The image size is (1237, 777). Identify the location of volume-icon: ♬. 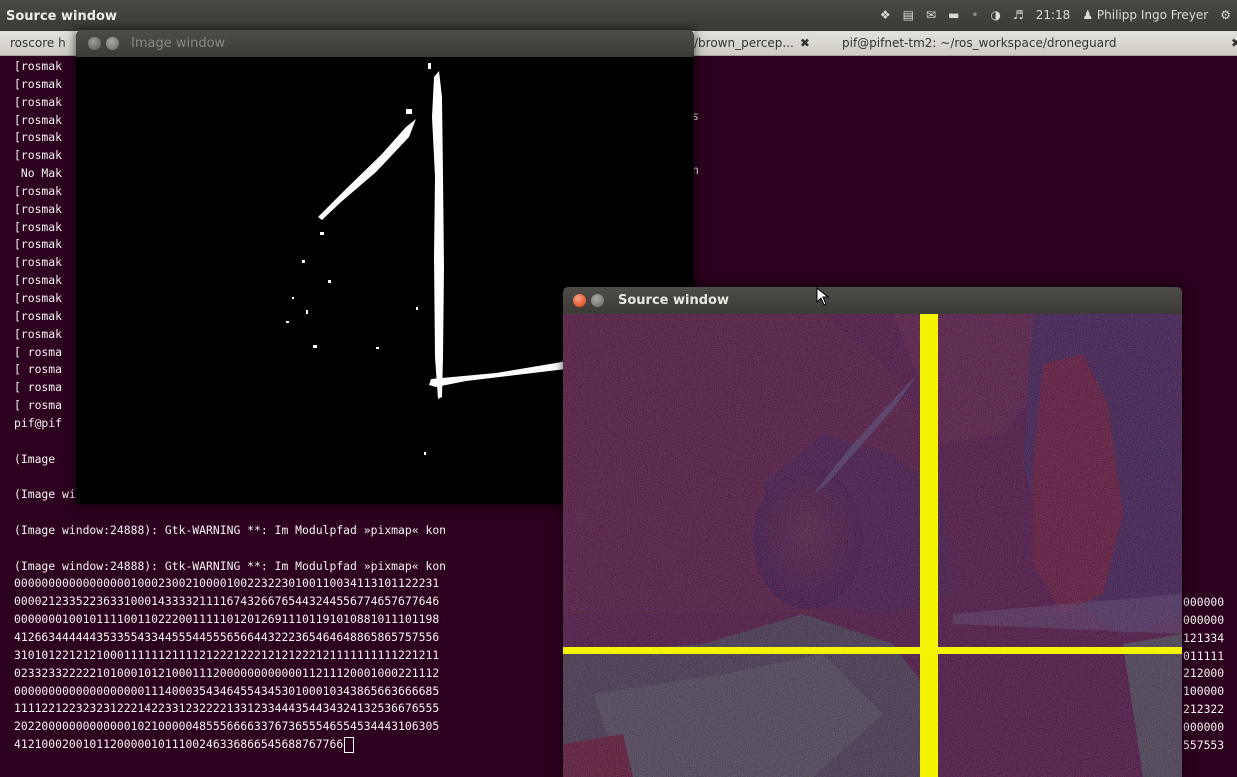
(1018, 15).